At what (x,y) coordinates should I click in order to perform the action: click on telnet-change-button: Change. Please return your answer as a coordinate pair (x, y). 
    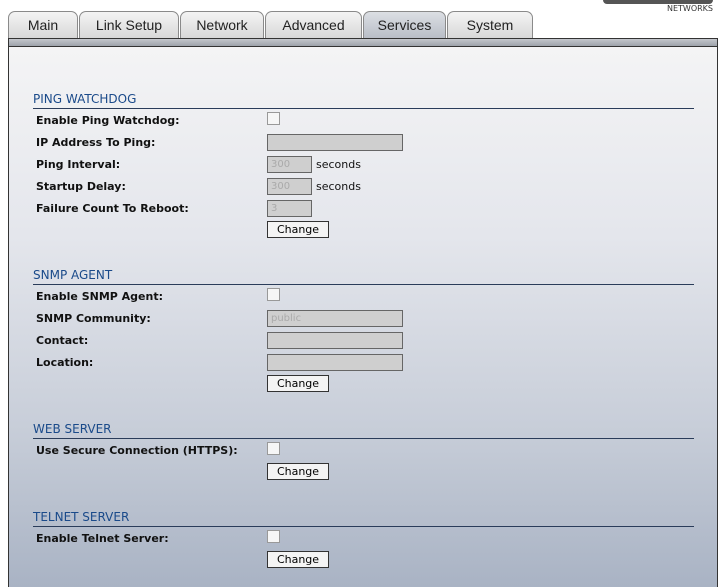
    Looking at the image, I should click on (298, 559).